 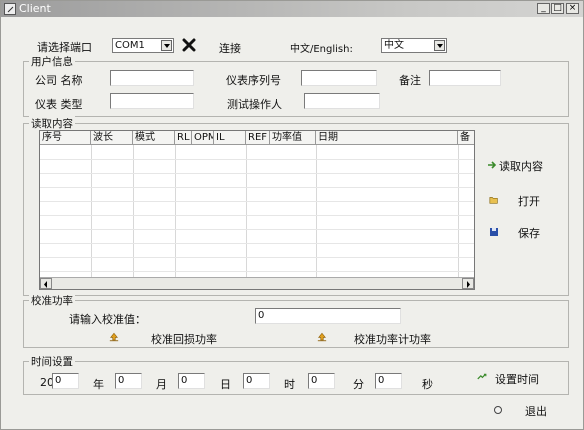 What do you see at coordinates (321, 49) in the screenshot?
I see `language-label: 中文/English:` at bounding box center [321, 49].